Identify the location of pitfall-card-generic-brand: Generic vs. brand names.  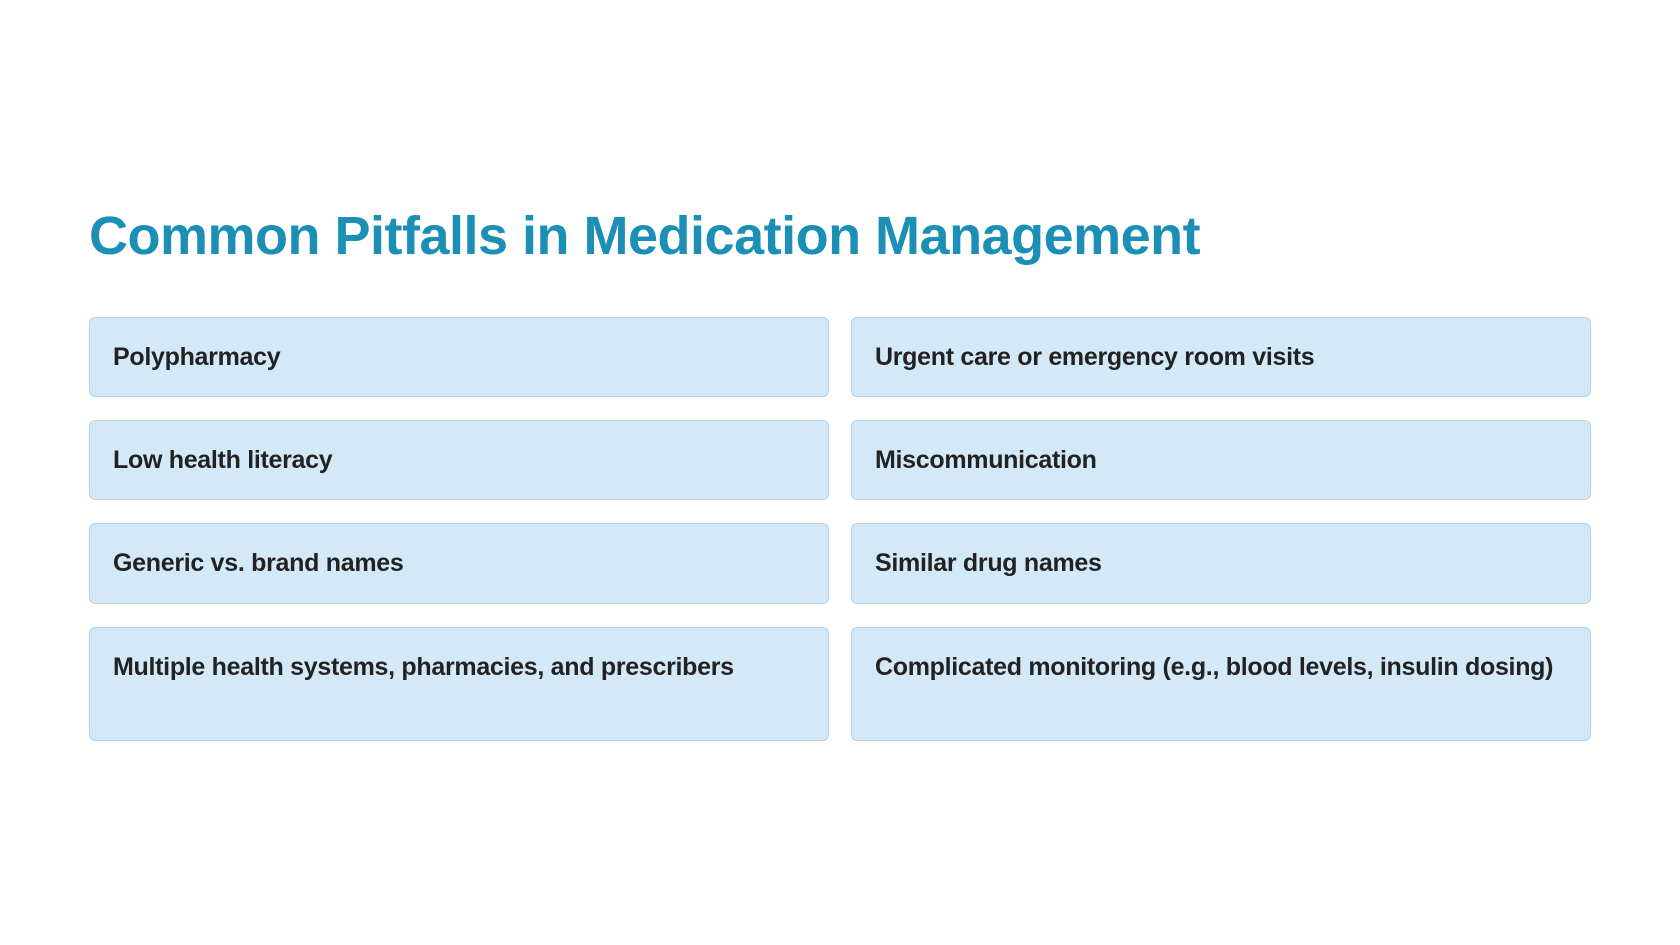
(459, 563).